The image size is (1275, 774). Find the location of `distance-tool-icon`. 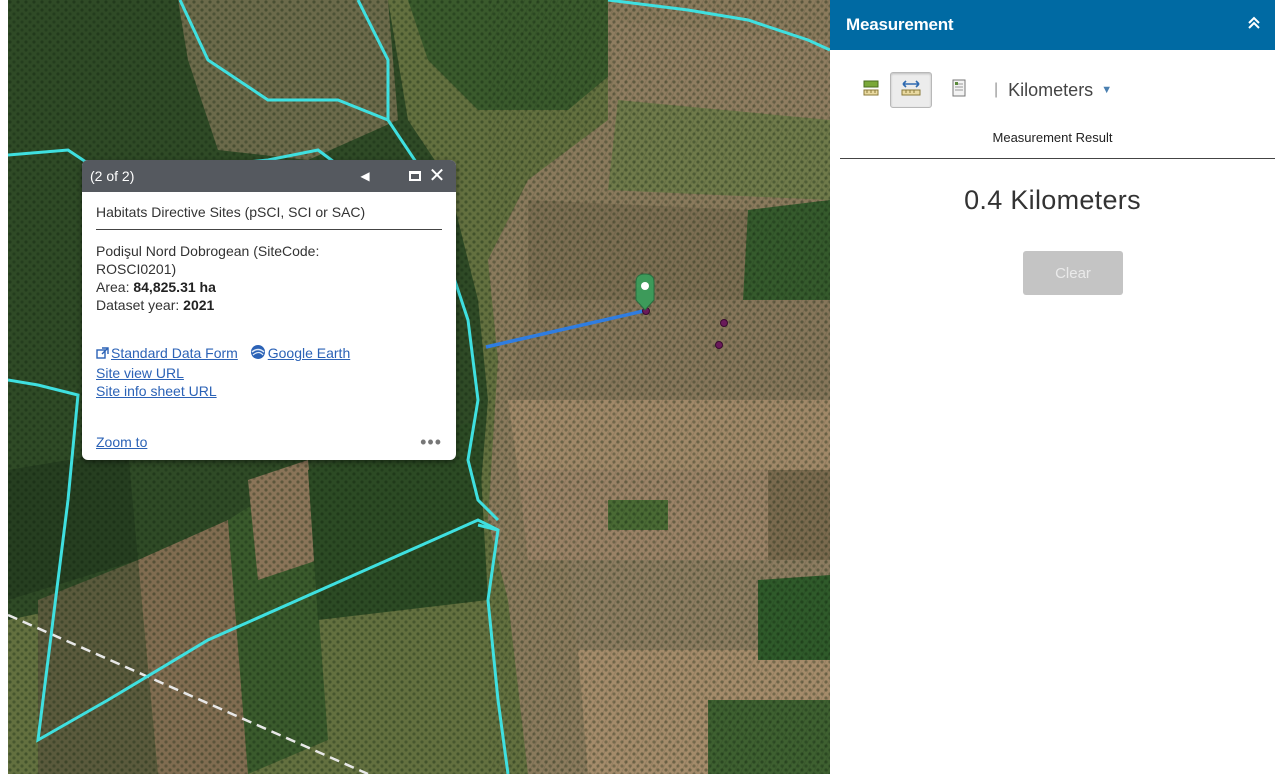

distance-tool-icon is located at coordinates (911, 90).